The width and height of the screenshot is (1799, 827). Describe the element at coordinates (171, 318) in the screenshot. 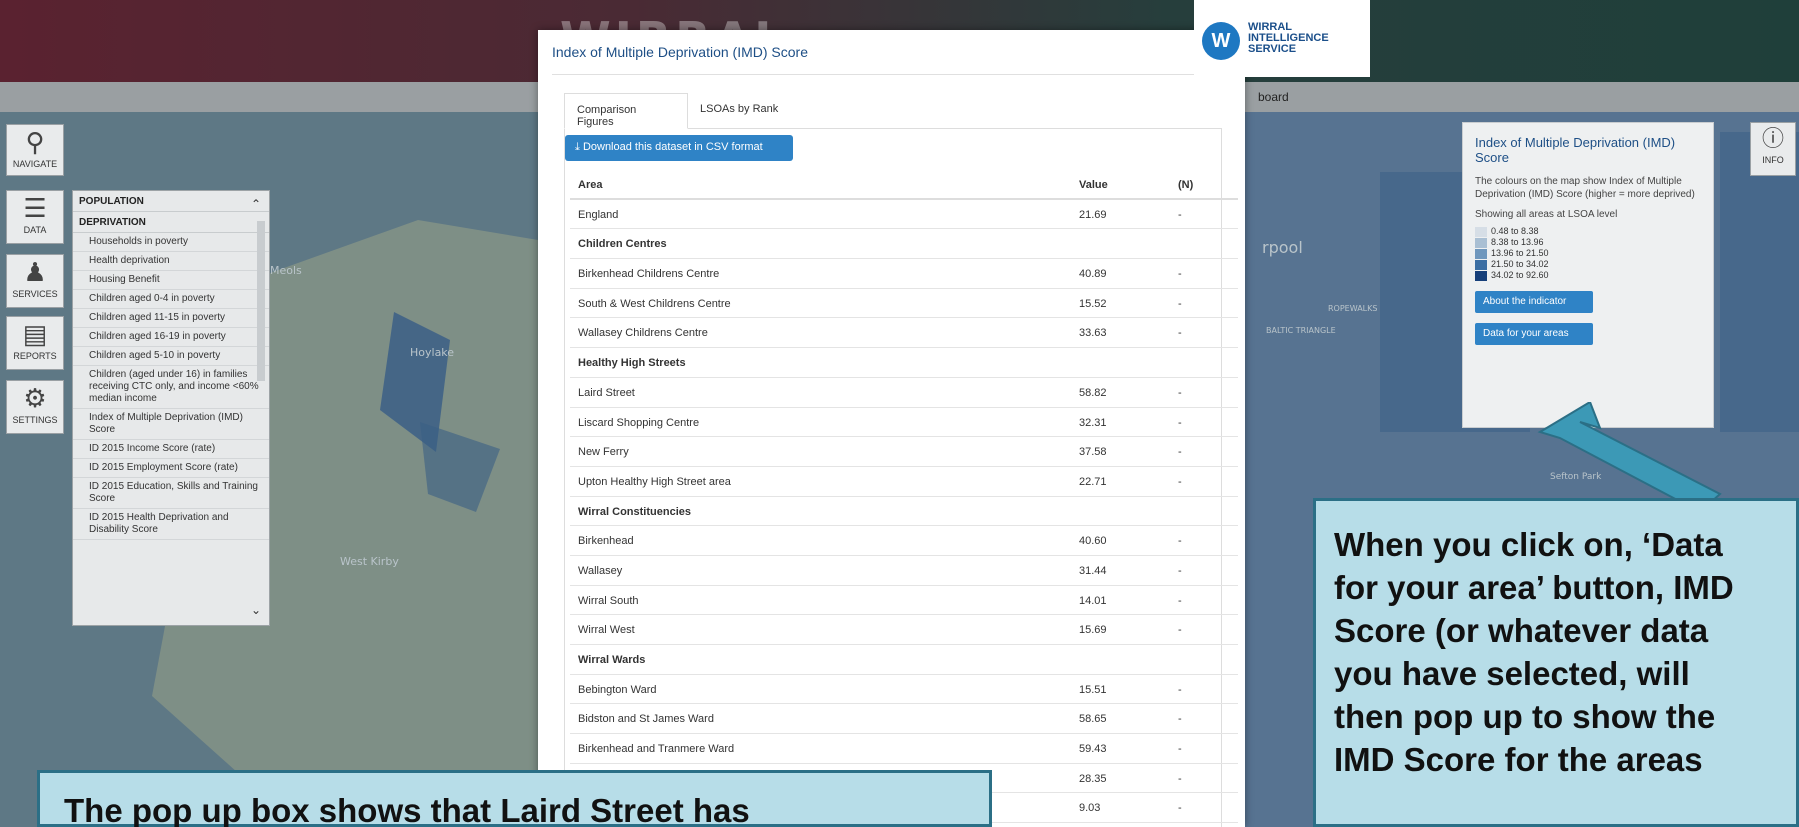

I see `layer-item: Children aged 11-15 in poverty` at that location.